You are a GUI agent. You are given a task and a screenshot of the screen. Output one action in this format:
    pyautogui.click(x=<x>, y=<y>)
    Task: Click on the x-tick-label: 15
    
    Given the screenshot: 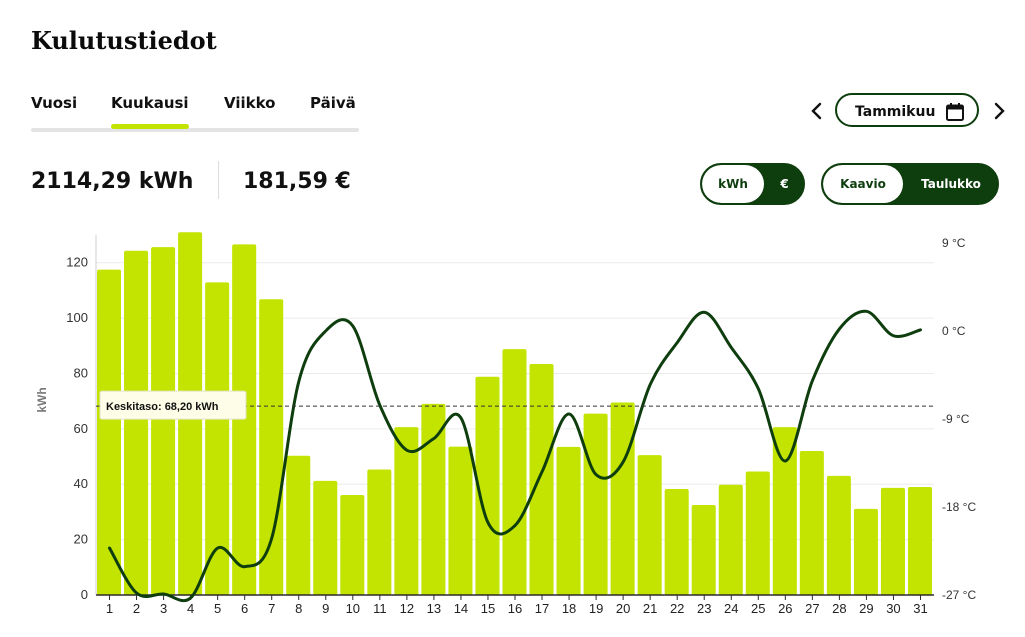 What is the action you would take?
    pyautogui.click(x=488, y=608)
    